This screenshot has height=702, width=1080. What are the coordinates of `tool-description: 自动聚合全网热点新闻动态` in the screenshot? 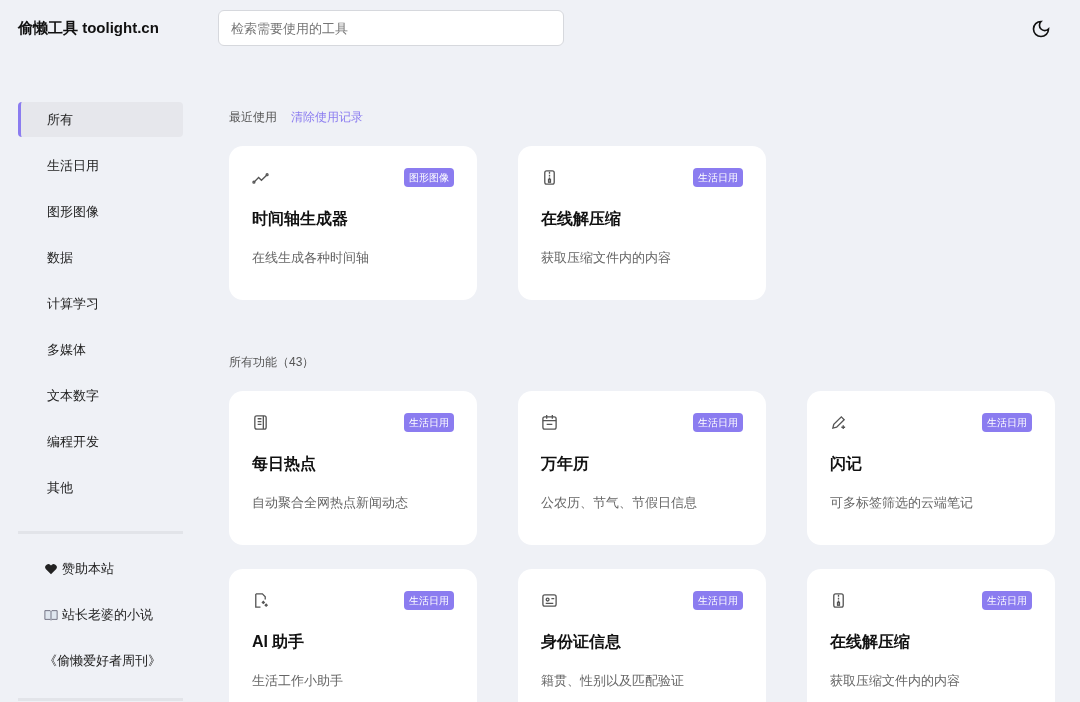 It's located at (330, 503).